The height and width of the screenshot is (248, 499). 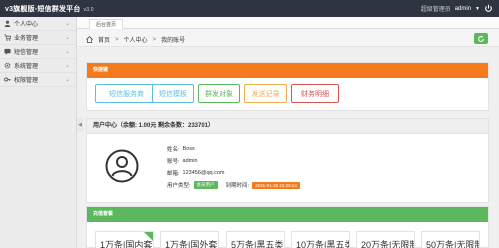 I want to click on sidebar-item-label: 业务管理, so click(x=26, y=39).